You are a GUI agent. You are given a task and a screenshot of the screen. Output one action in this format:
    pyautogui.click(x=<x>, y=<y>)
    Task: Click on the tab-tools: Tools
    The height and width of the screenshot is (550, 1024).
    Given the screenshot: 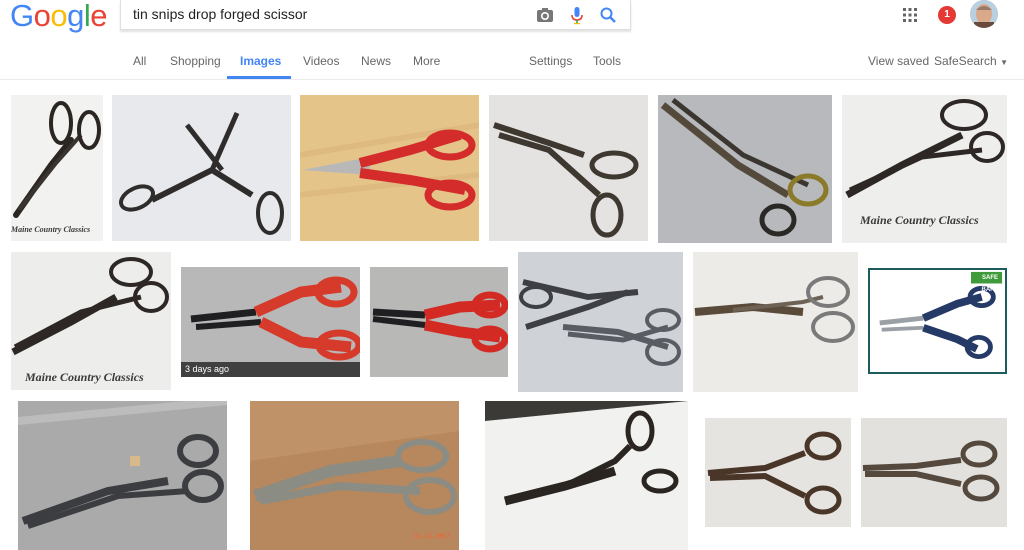 What is the action you would take?
    pyautogui.click(x=607, y=61)
    